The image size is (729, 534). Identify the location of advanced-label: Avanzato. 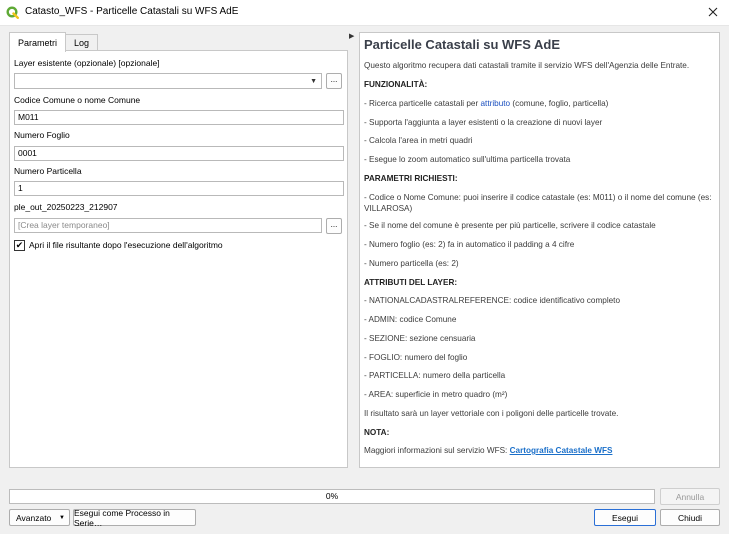
(34, 517).